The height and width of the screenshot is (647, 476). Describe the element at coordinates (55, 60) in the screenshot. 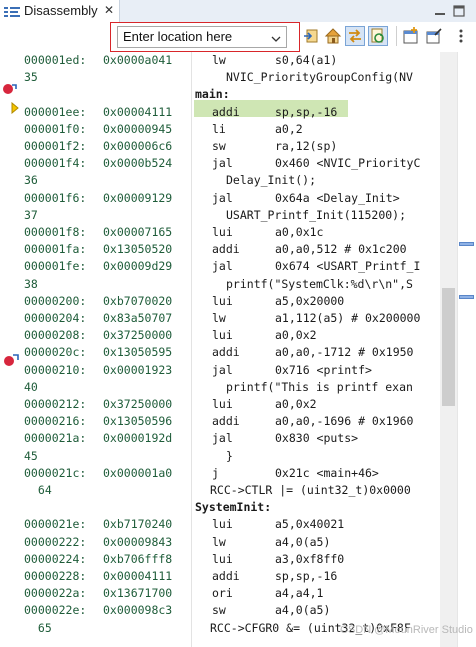

I see `instruction-address: 000001ed:` at that location.